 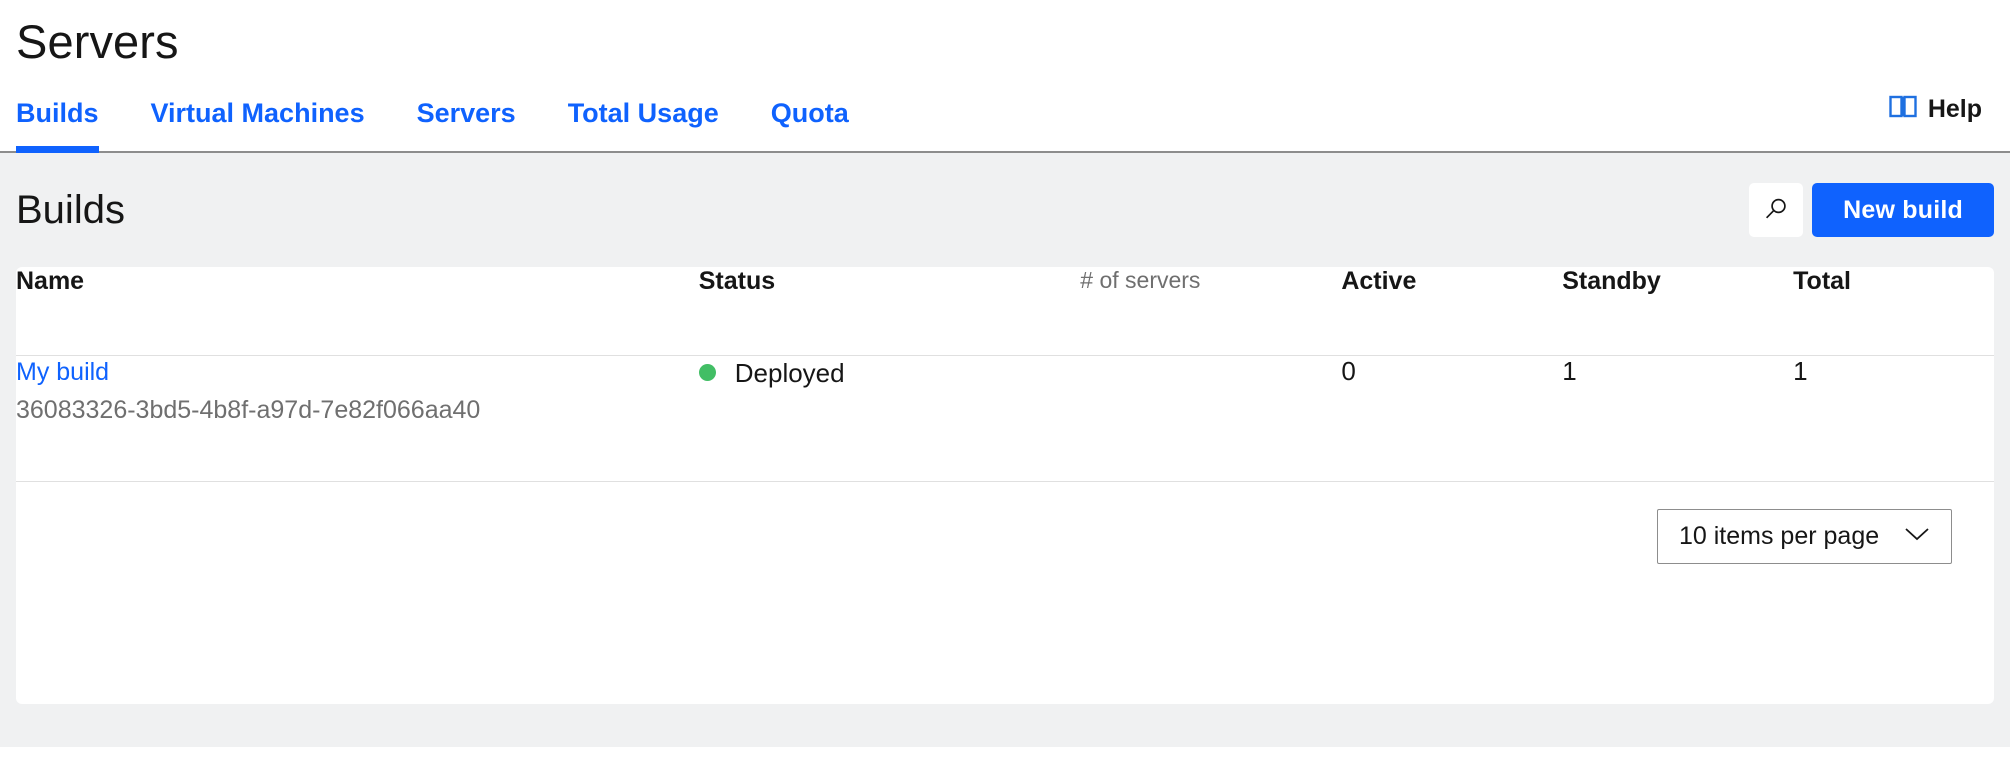 What do you see at coordinates (248, 409) in the screenshot?
I see `build-uuid: 36083326-3bd5-4b8f-a97d-7e82f066aa40` at bounding box center [248, 409].